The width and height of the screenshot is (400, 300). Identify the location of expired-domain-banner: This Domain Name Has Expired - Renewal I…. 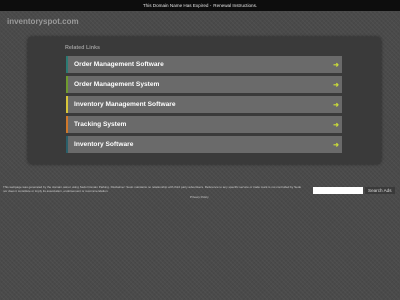
(200, 5).